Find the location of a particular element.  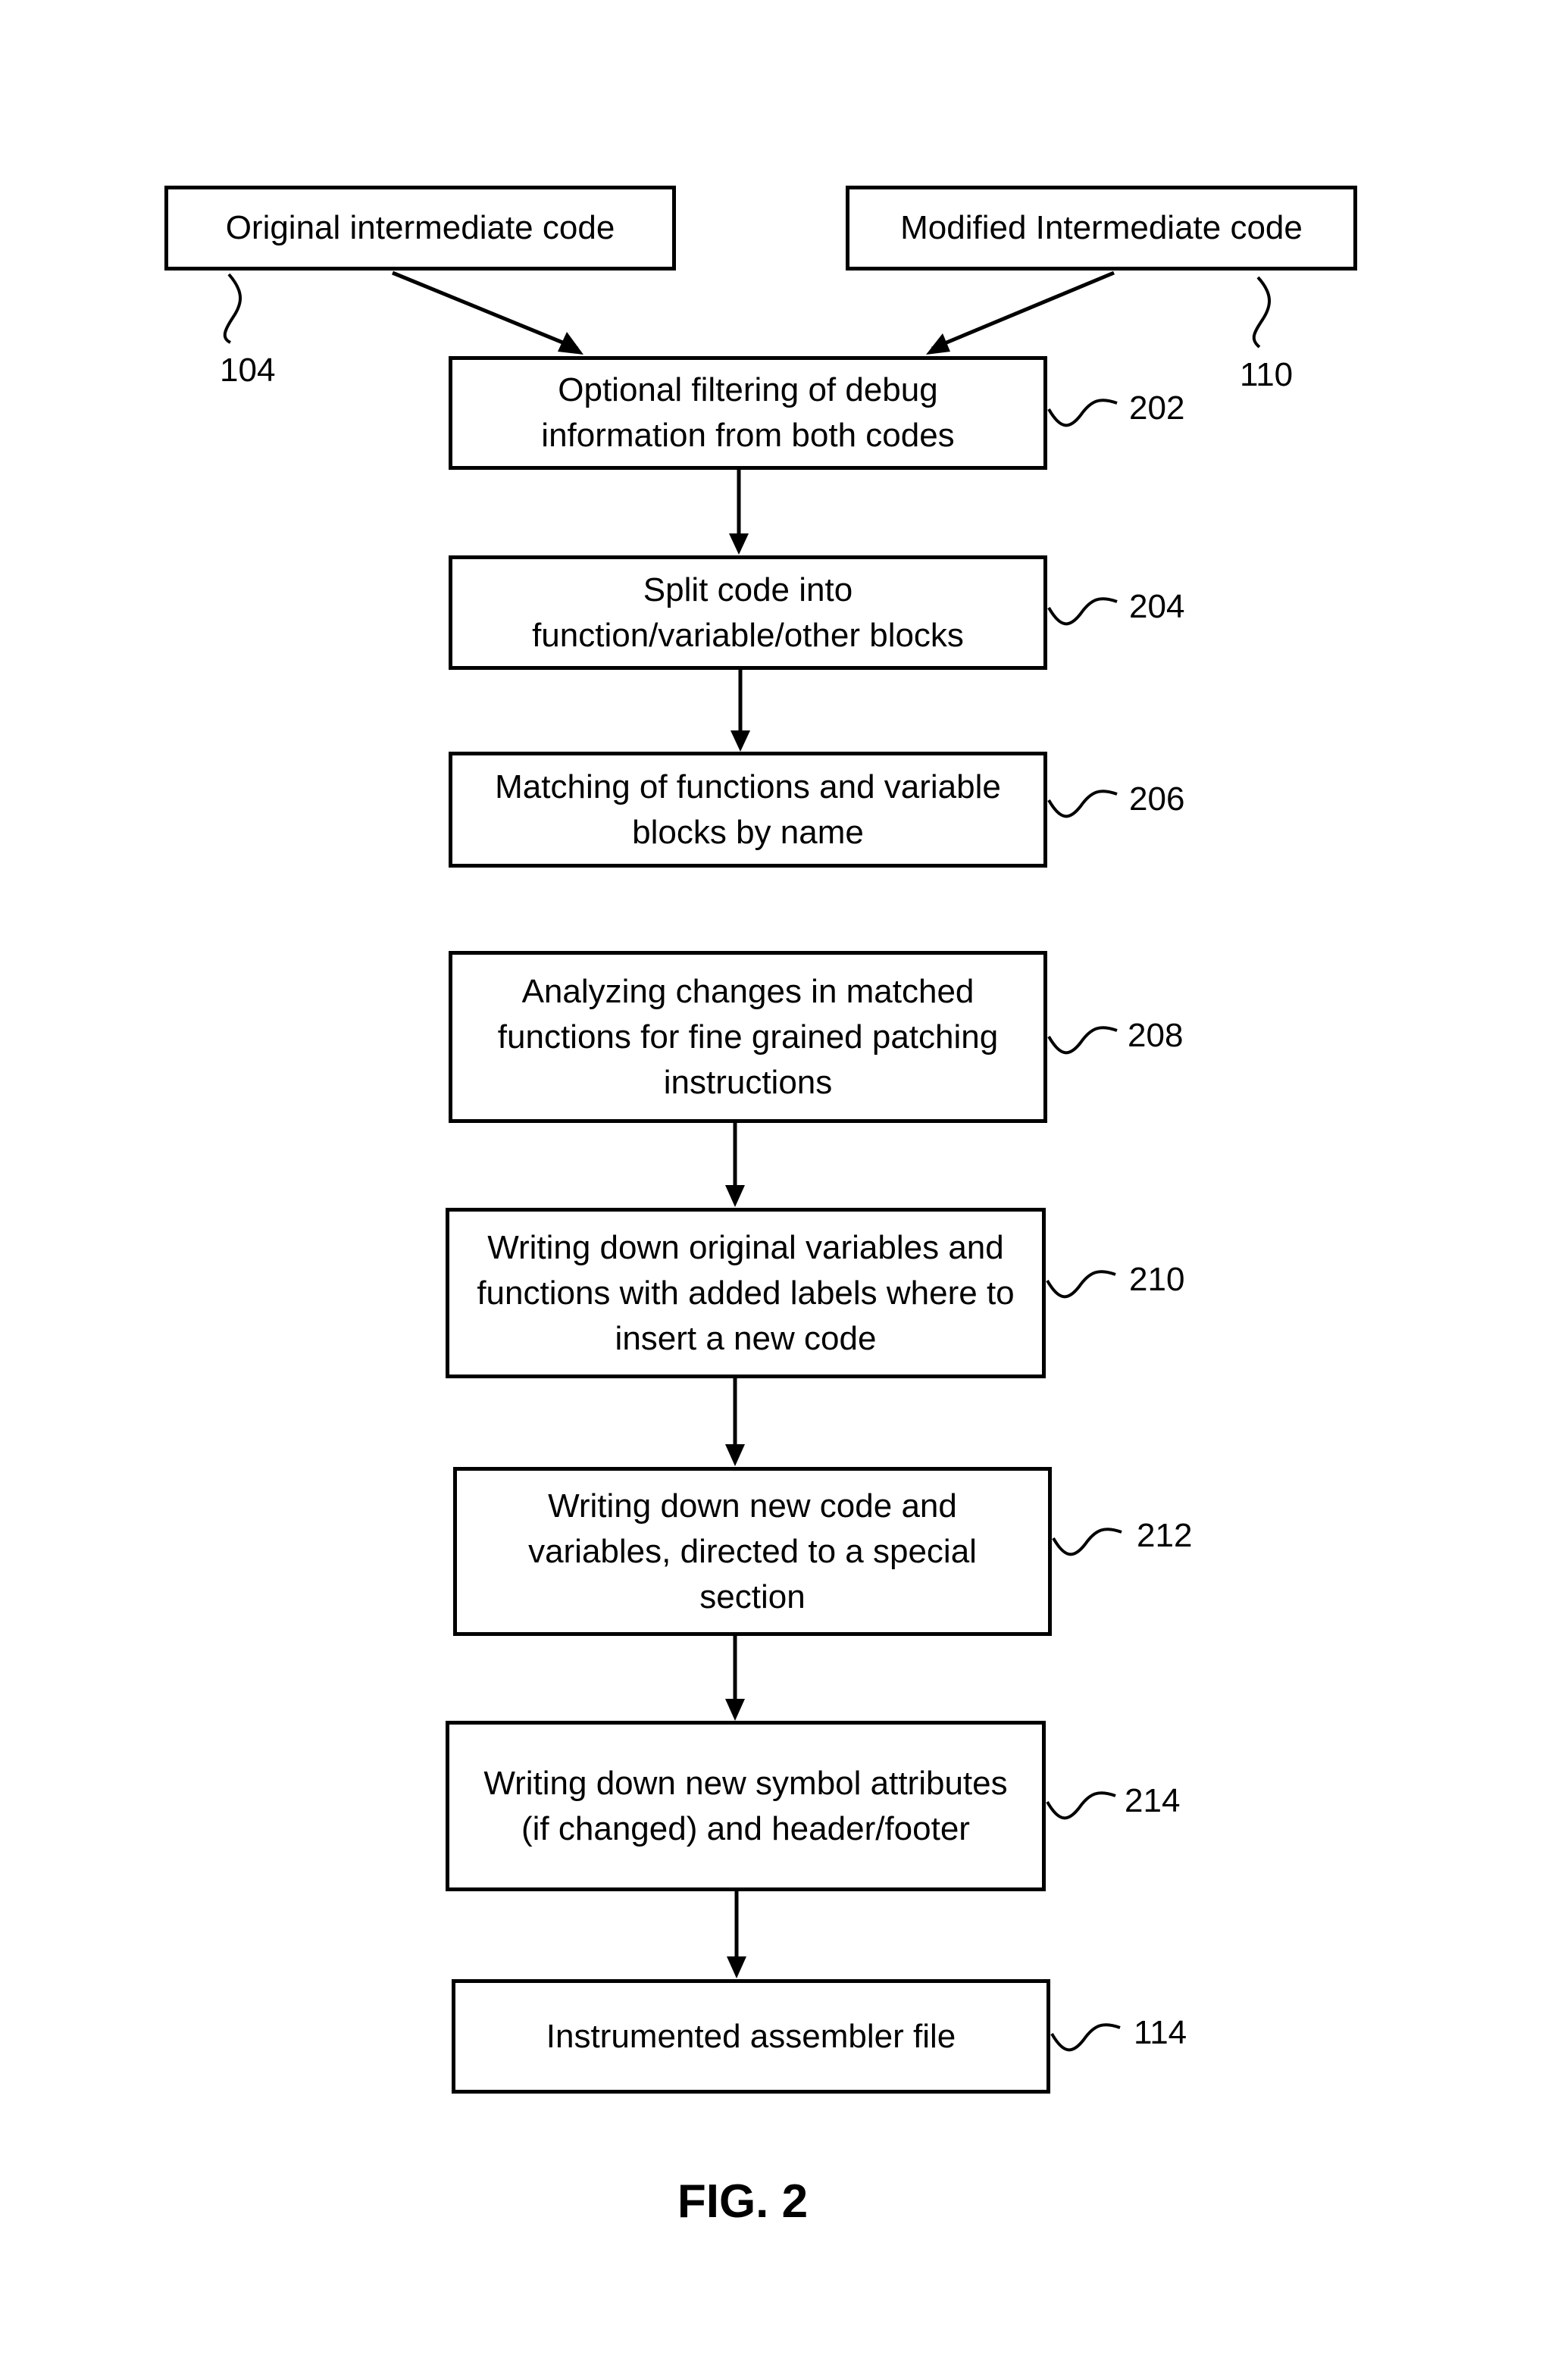

ref-number-110: 110 is located at coordinates (1267, 375).